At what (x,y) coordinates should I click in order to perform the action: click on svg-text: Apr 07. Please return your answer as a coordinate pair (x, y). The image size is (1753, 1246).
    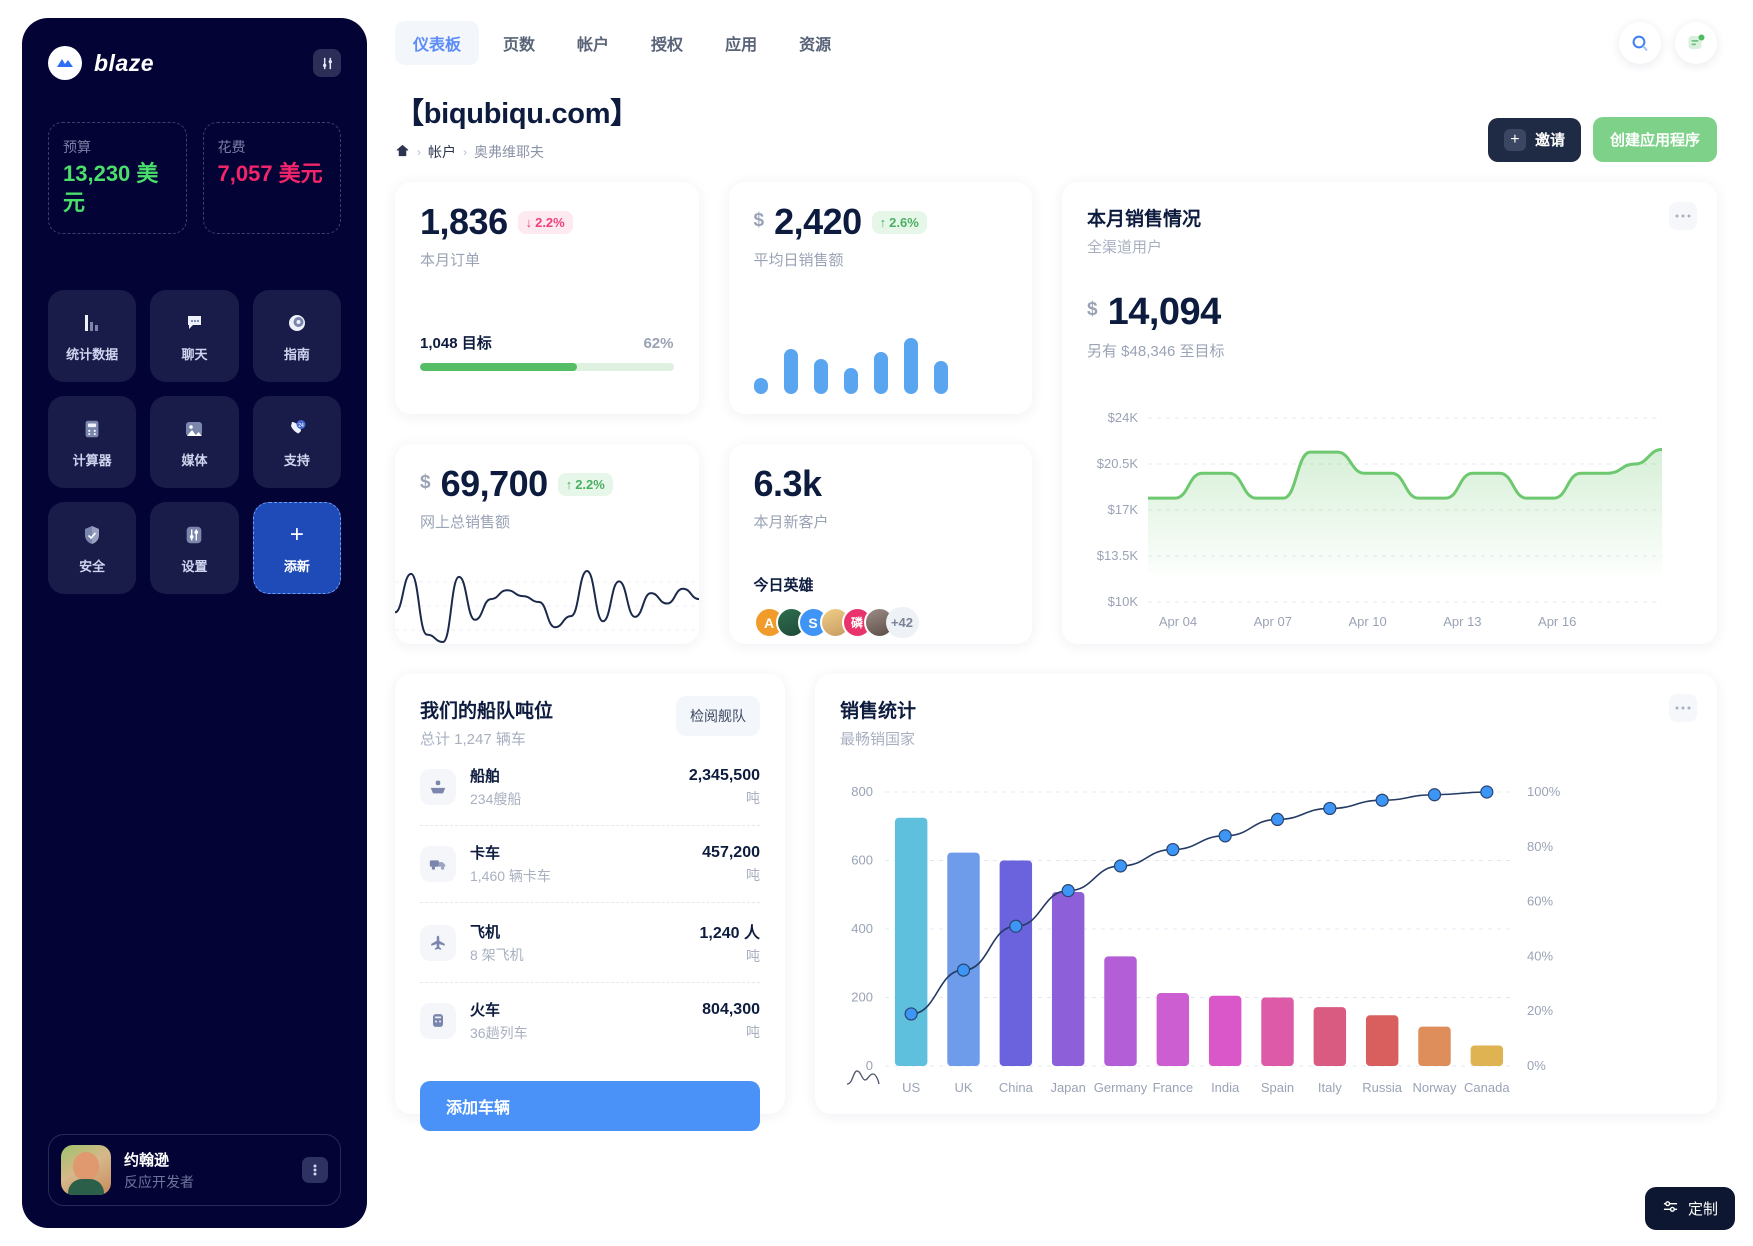
    Looking at the image, I should click on (1273, 621).